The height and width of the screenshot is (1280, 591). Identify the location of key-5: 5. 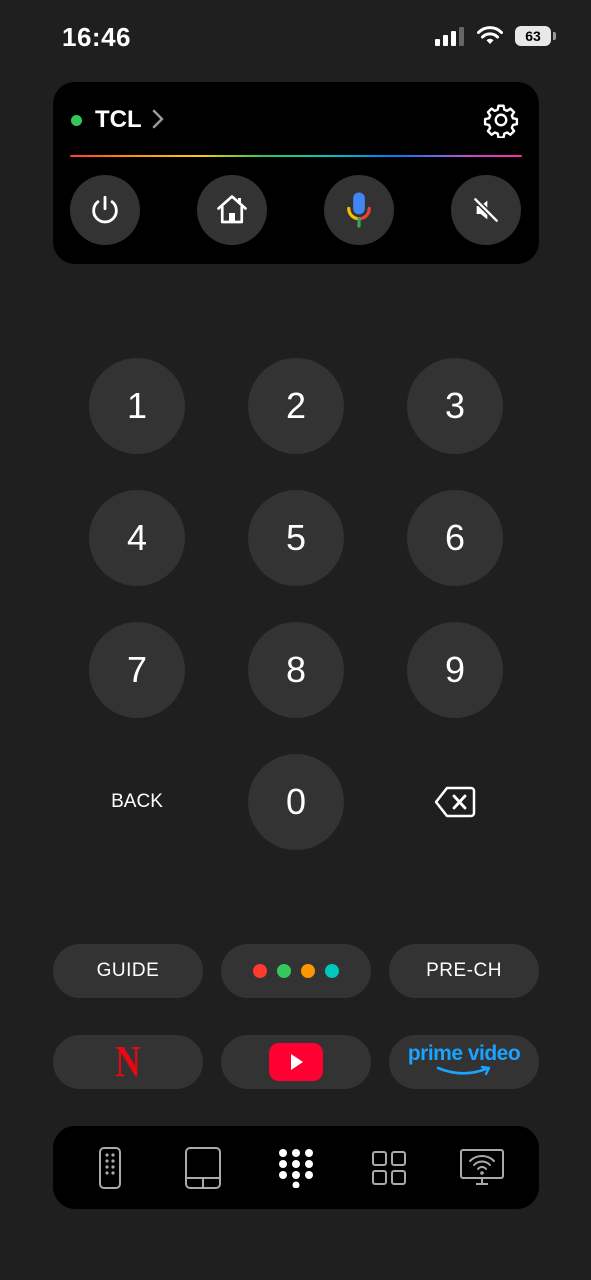
(296, 538).